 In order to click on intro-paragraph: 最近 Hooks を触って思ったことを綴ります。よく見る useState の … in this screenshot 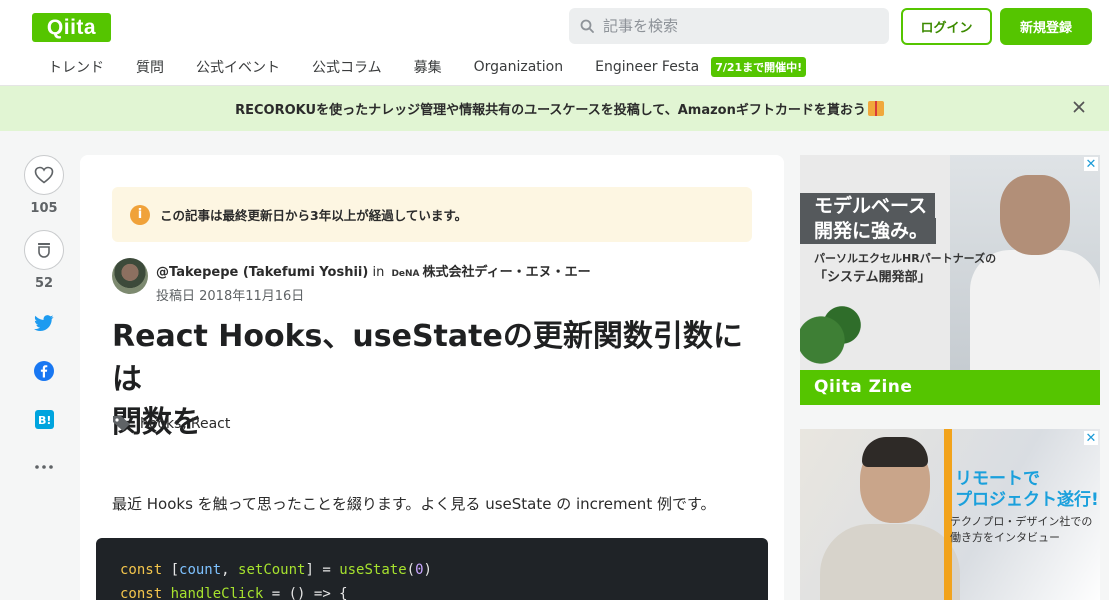, I will do `click(414, 504)`.